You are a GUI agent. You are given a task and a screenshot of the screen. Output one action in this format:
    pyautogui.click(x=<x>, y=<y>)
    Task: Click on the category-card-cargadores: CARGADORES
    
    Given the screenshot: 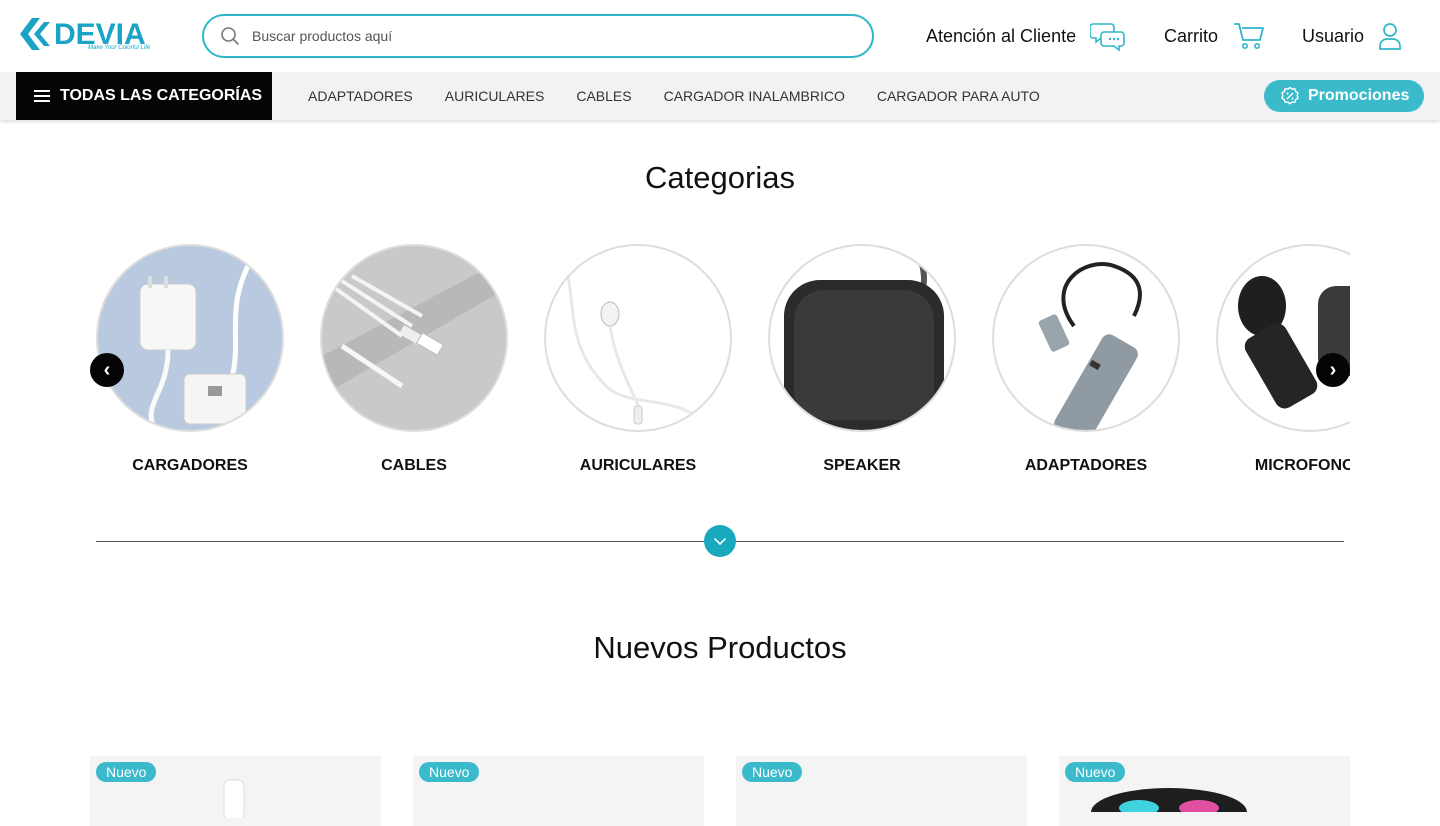 What is the action you would take?
    pyautogui.click(x=190, y=359)
    